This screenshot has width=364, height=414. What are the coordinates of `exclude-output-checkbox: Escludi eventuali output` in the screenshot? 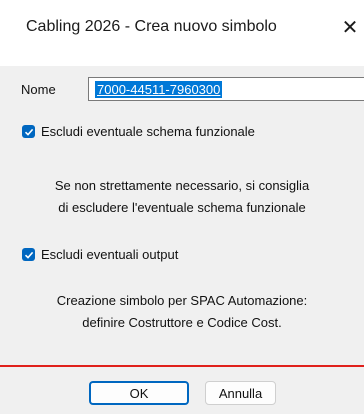 It's located at (100, 254).